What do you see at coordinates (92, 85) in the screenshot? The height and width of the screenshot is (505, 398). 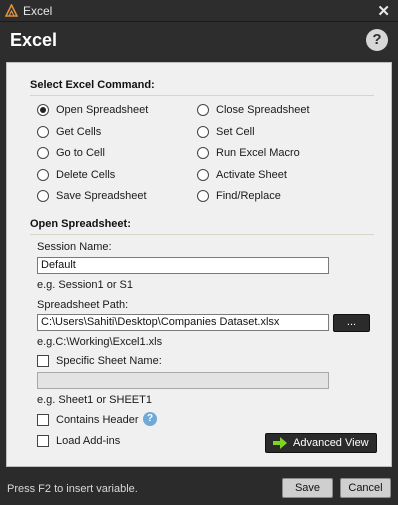 I see `command-section-title: Select Excel Command:` at bounding box center [92, 85].